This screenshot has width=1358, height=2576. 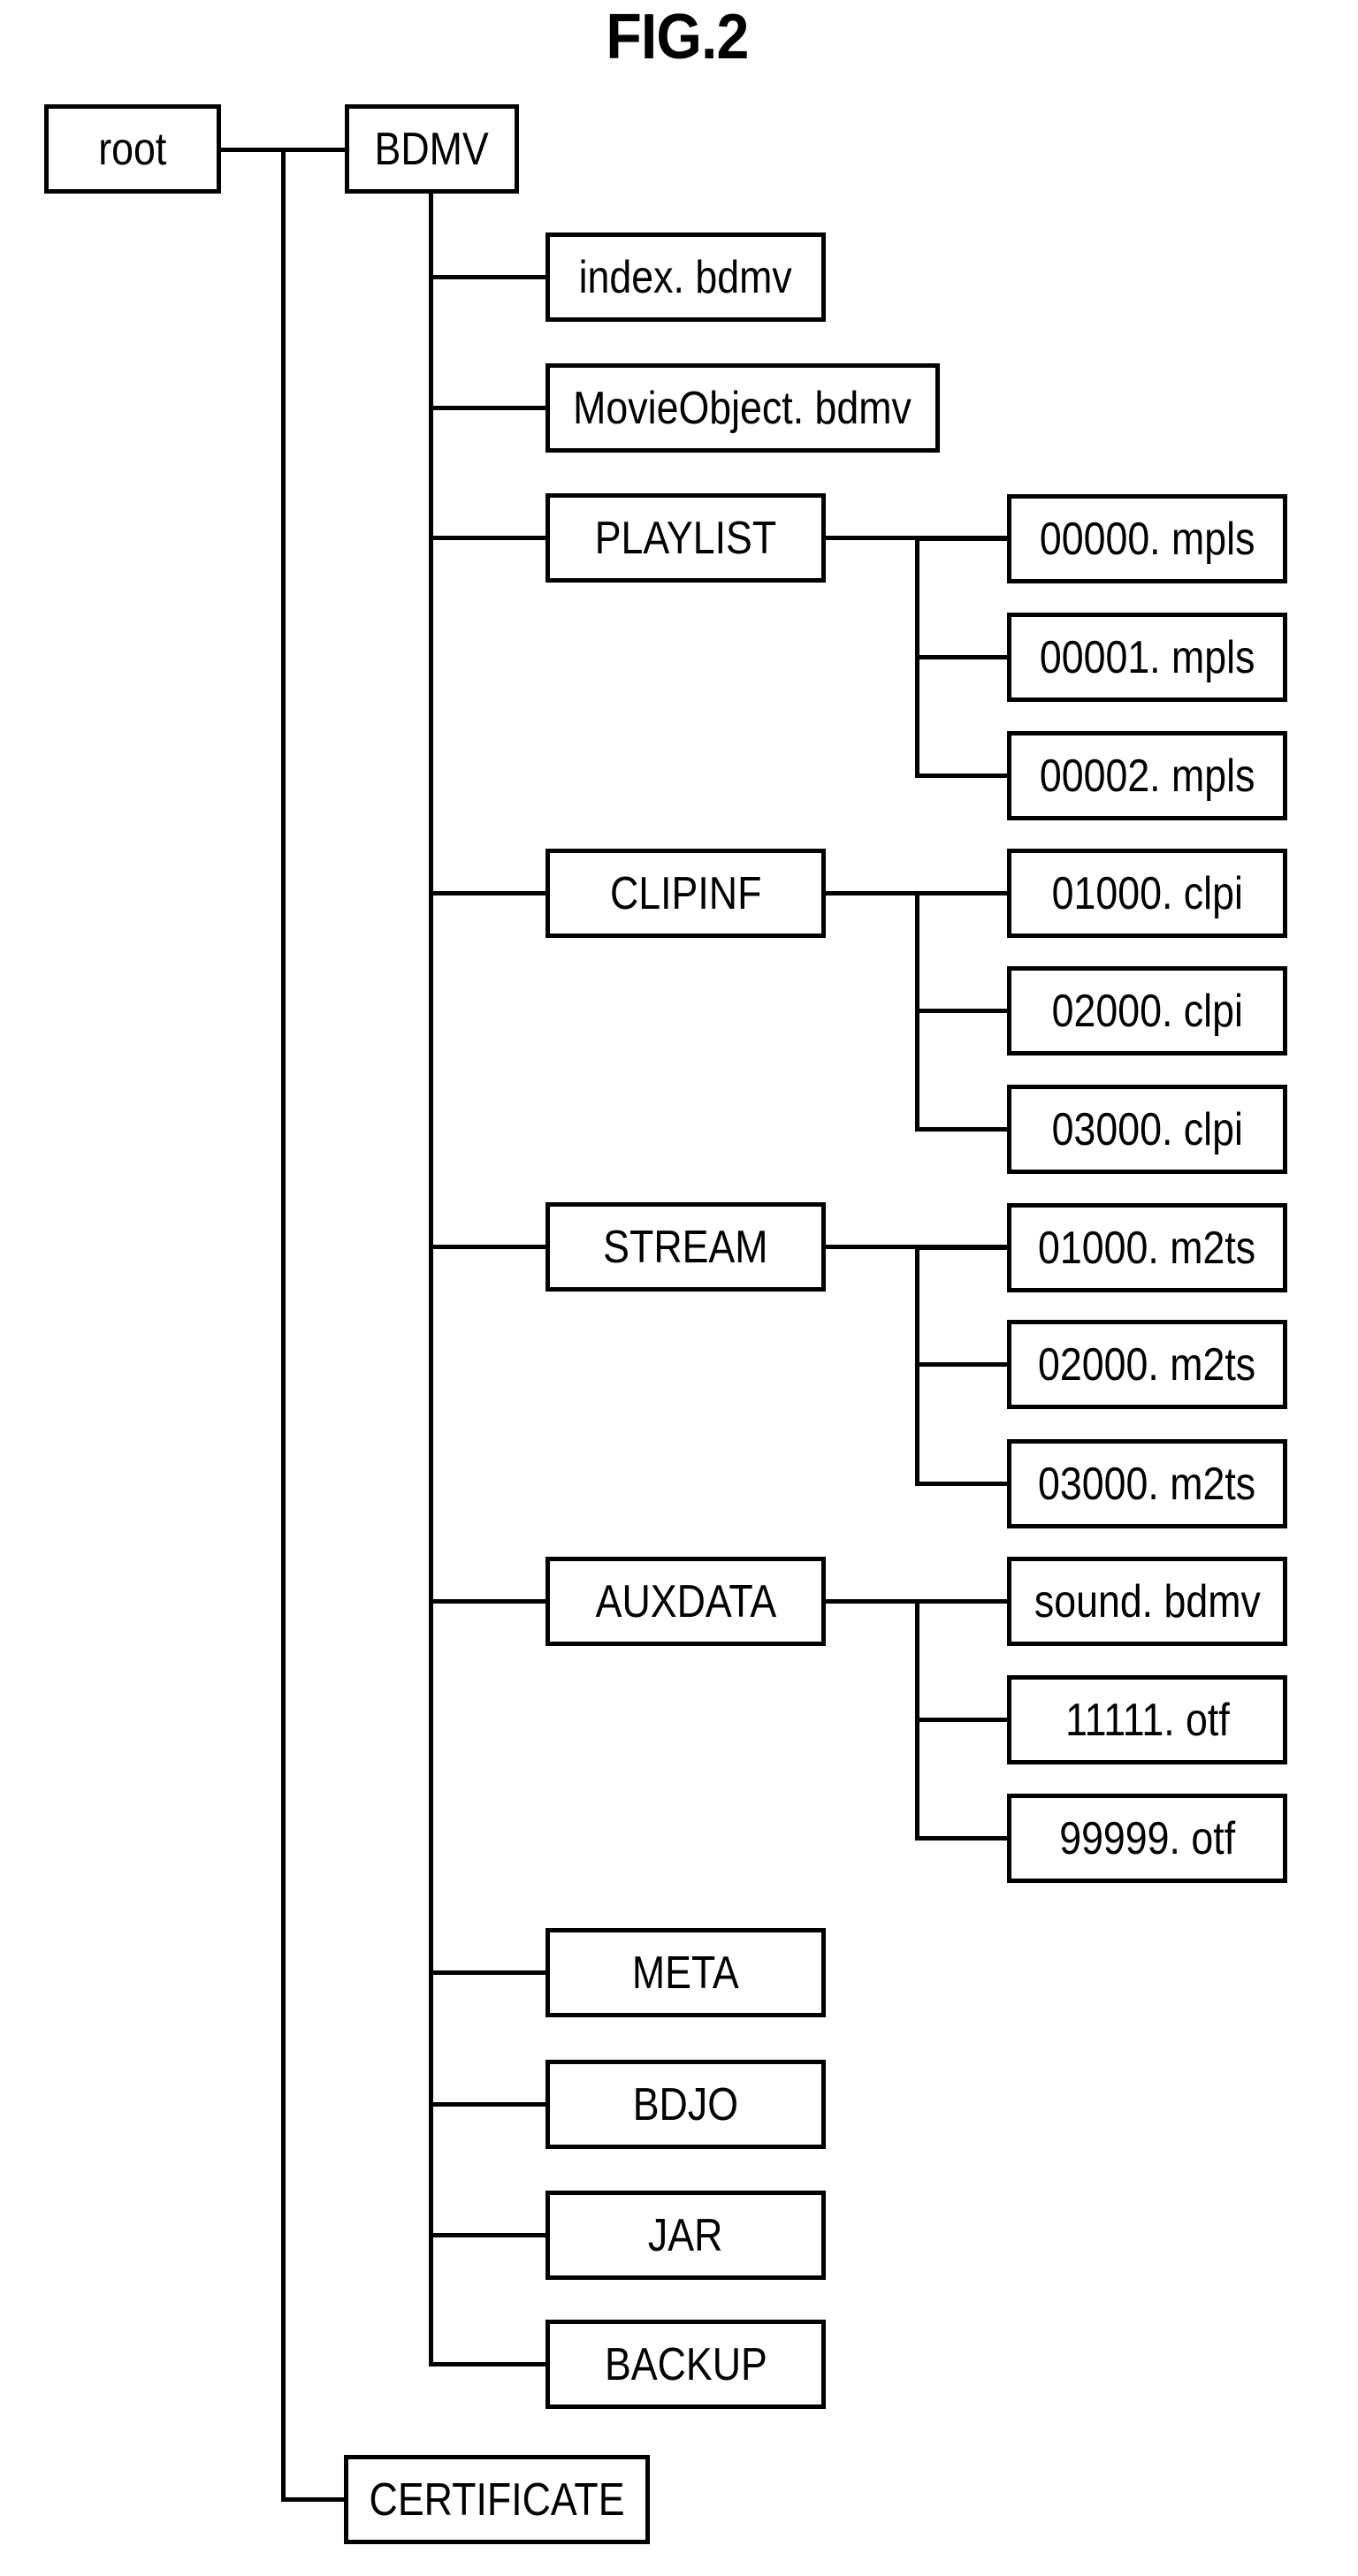 I want to click on file-00001-mpls: 00001. mpls, so click(x=1147, y=657).